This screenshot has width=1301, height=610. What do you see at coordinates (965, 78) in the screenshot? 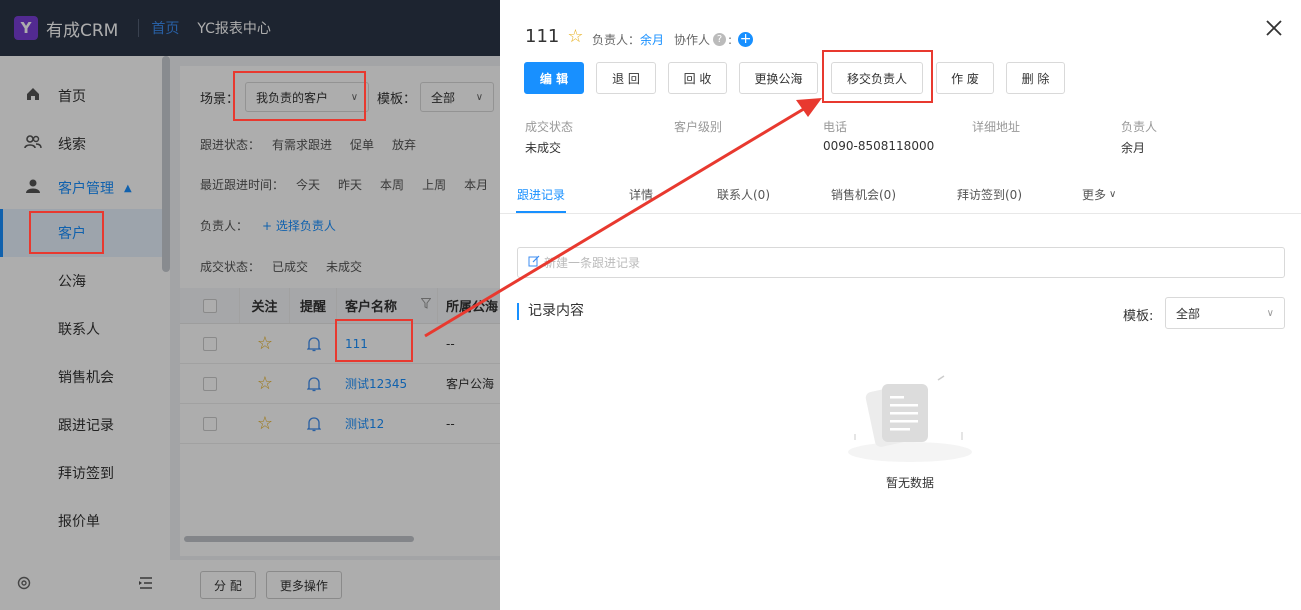
I see `void-button: 作 废` at bounding box center [965, 78].